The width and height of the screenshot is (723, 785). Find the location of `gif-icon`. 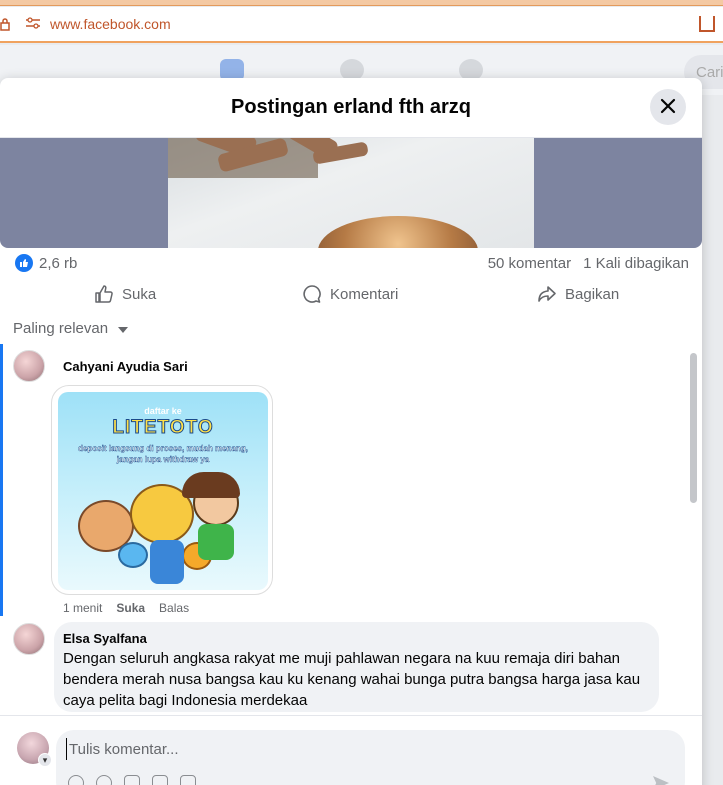

gif-icon is located at coordinates (160, 780).